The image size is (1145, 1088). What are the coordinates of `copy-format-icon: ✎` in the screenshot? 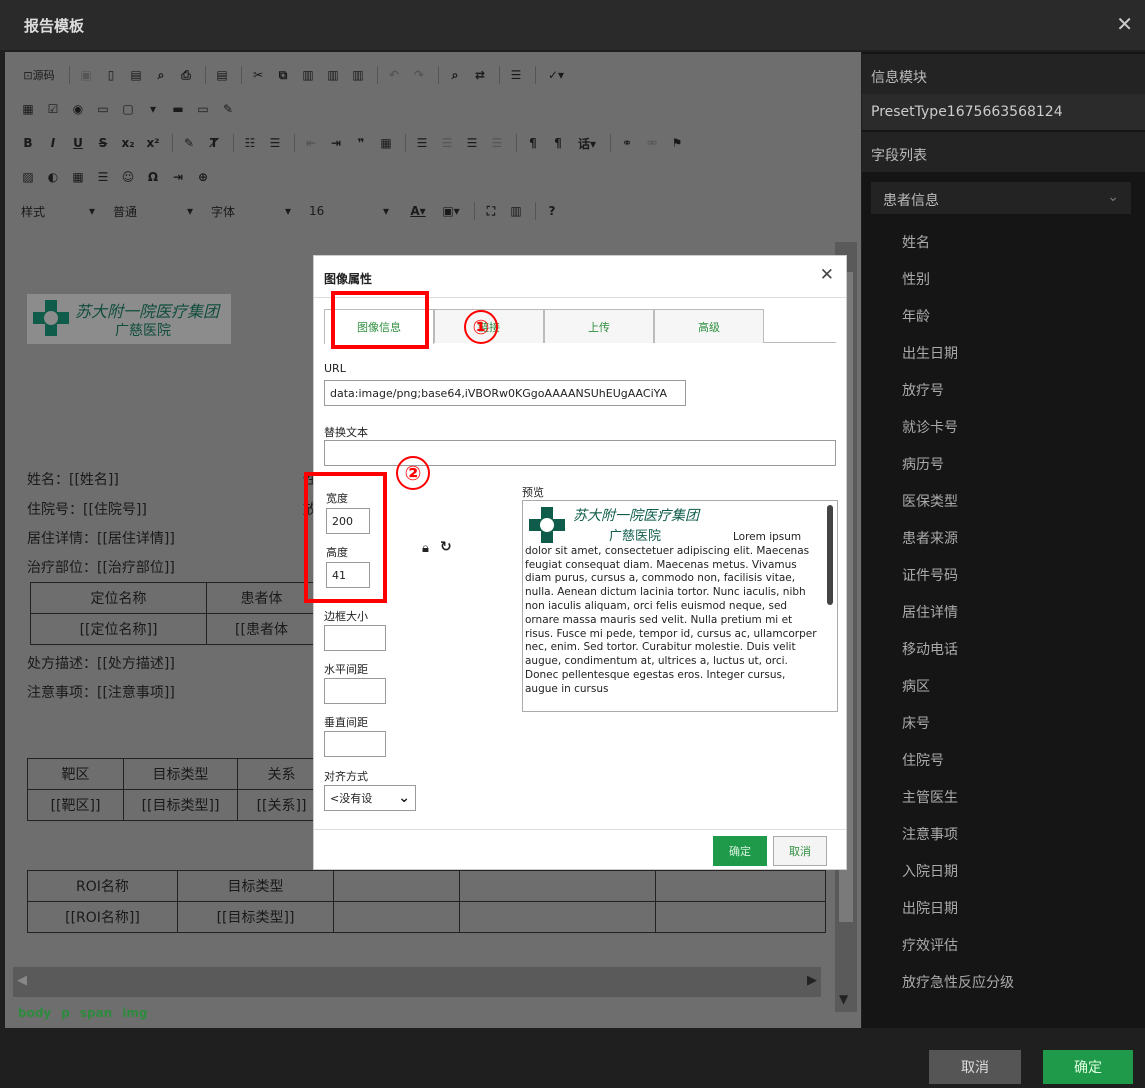 It's located at (189, 143).